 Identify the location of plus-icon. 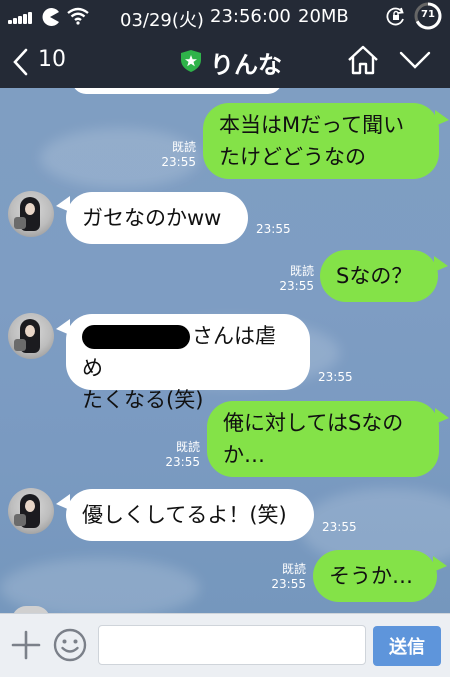
(26, 645).